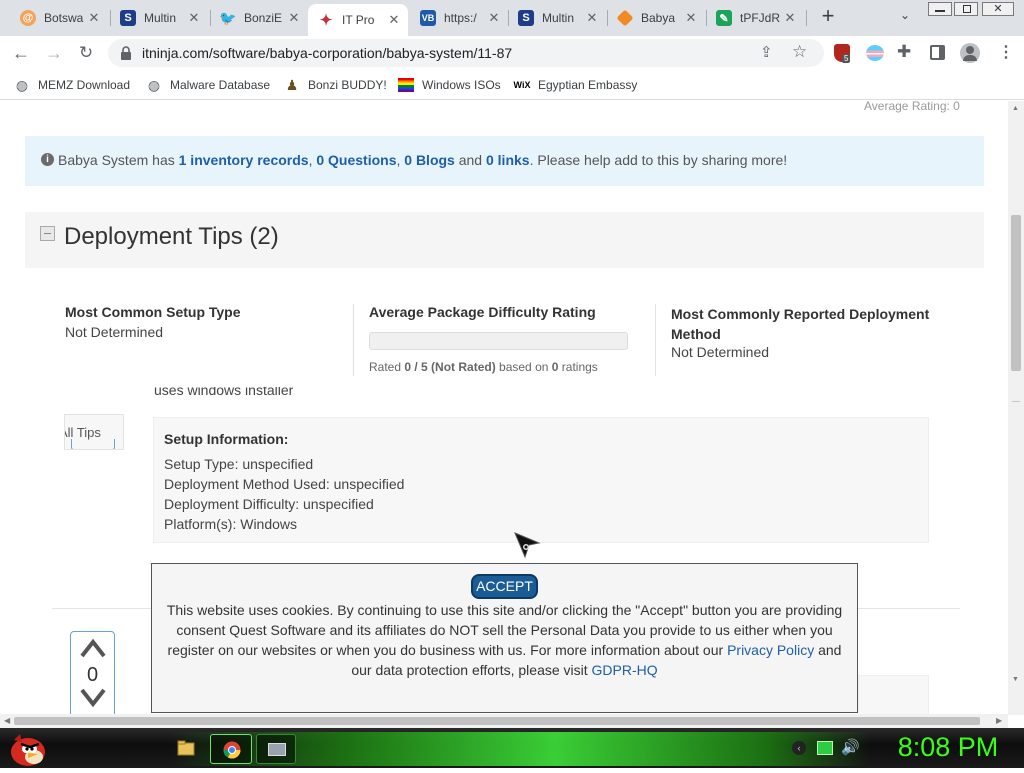 Image resolution: width=1024 pixels, height=773 pixels. Describe the element at coordinates (22, 84) in the screenshot. I see `globe-icon: ◍` at that location.